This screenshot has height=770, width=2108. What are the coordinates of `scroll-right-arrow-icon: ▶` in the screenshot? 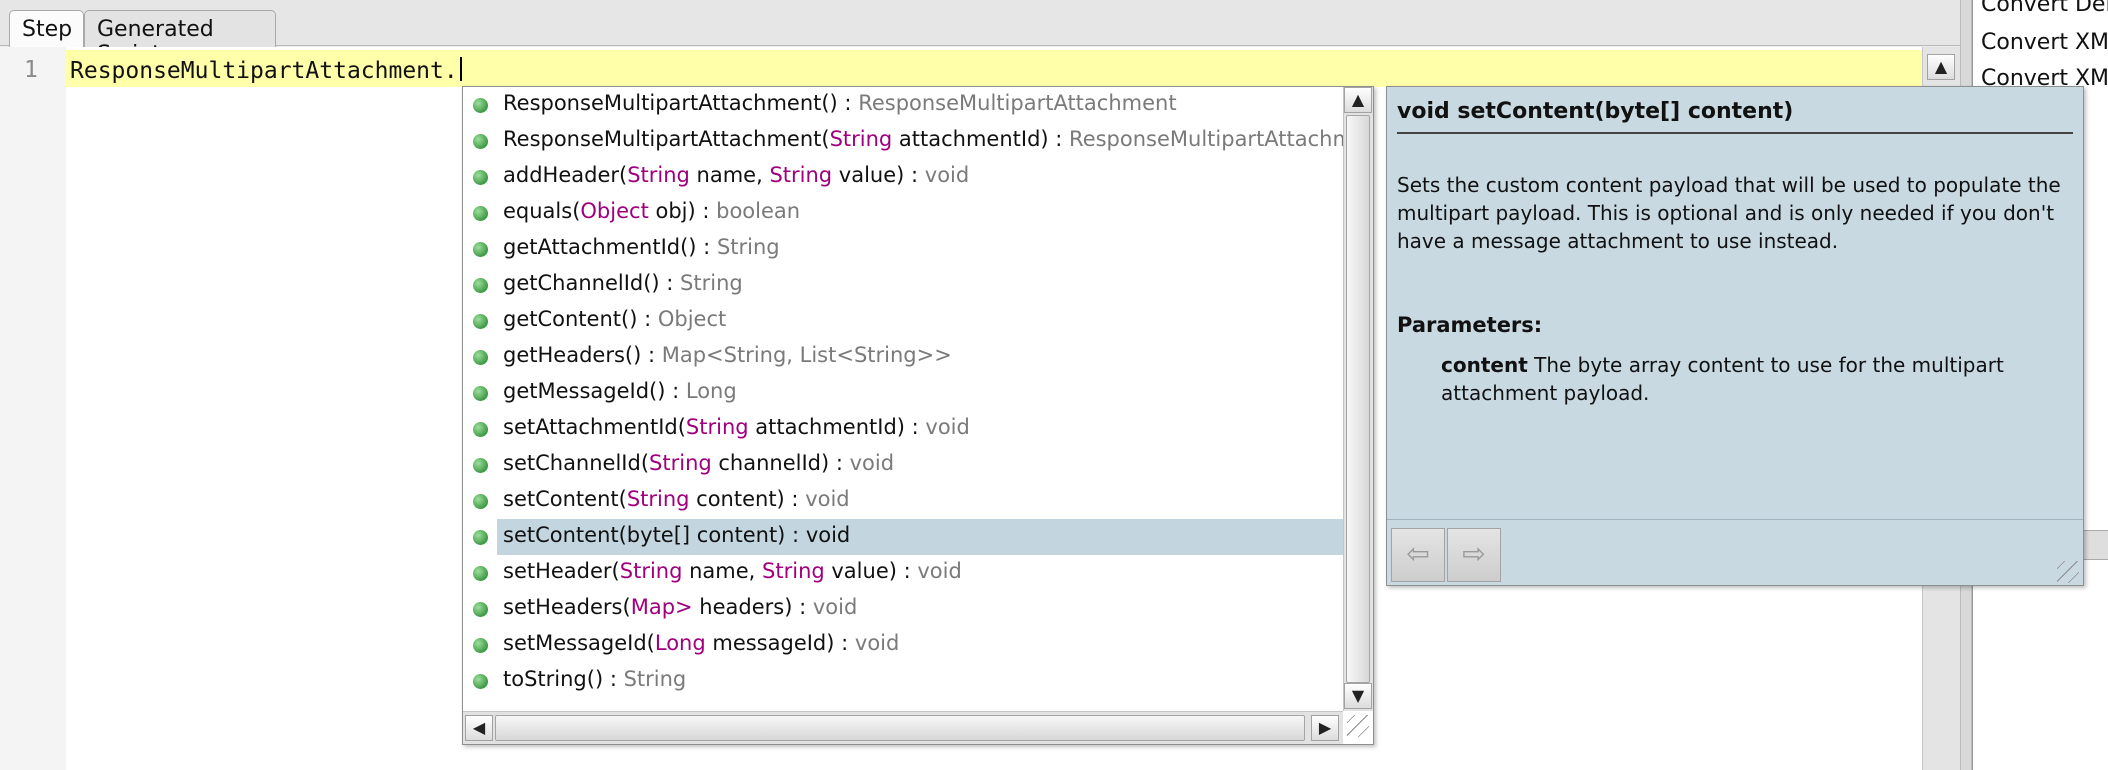 It's located at (1325, 728).